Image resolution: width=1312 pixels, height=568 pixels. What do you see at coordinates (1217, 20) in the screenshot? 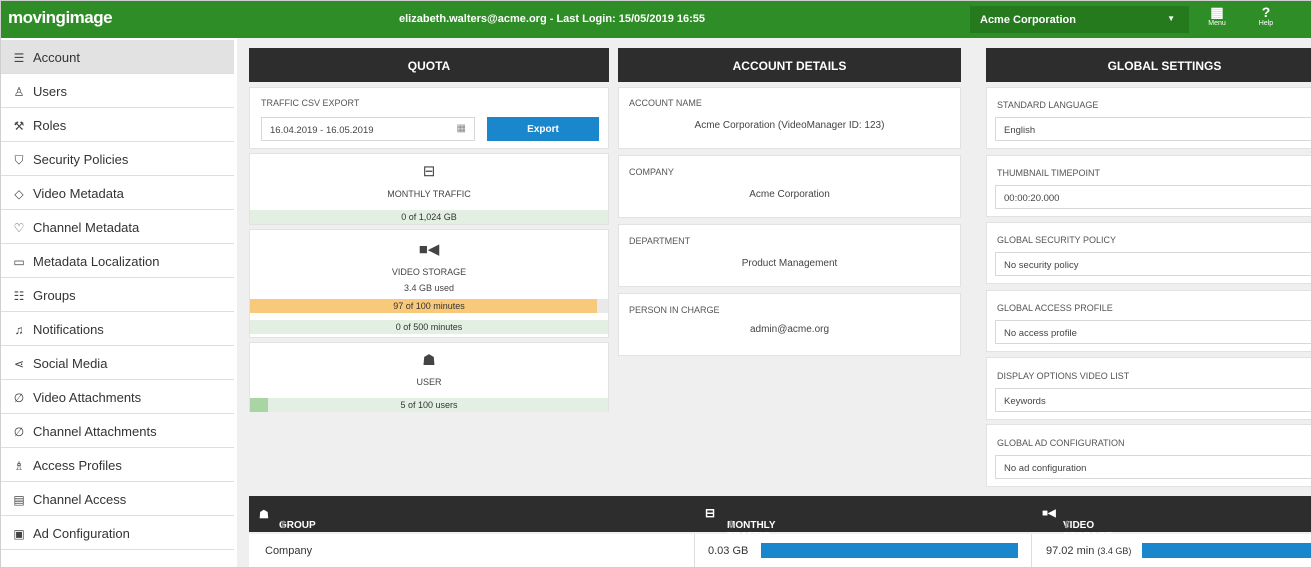
I see `menu-button: ▦ Menu` at bounding box center [1217, 20].